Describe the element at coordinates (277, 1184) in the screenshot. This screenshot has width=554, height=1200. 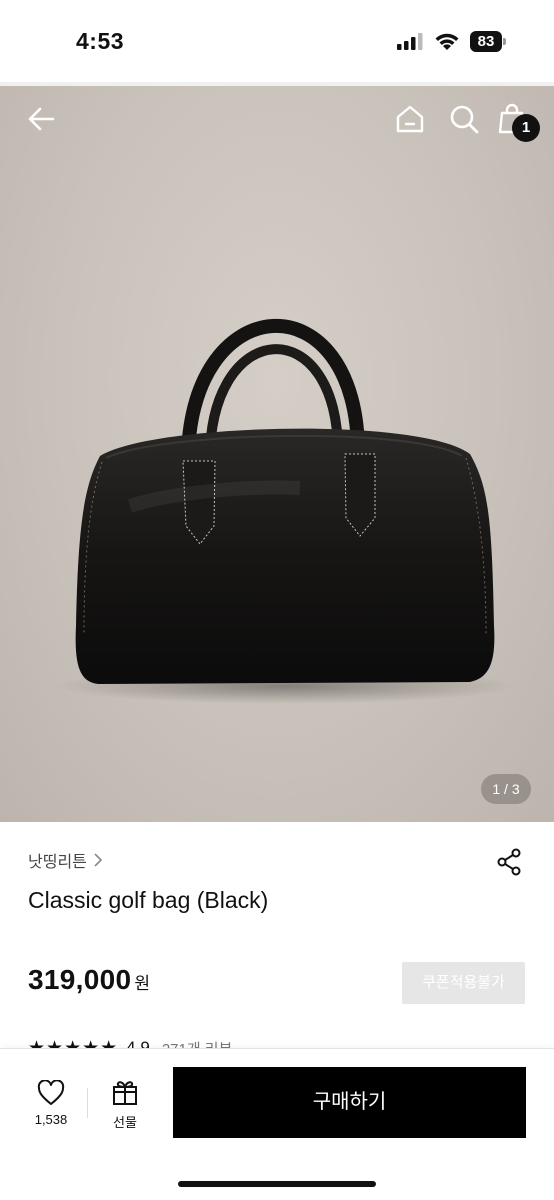
I see `home-indicator` at that location.